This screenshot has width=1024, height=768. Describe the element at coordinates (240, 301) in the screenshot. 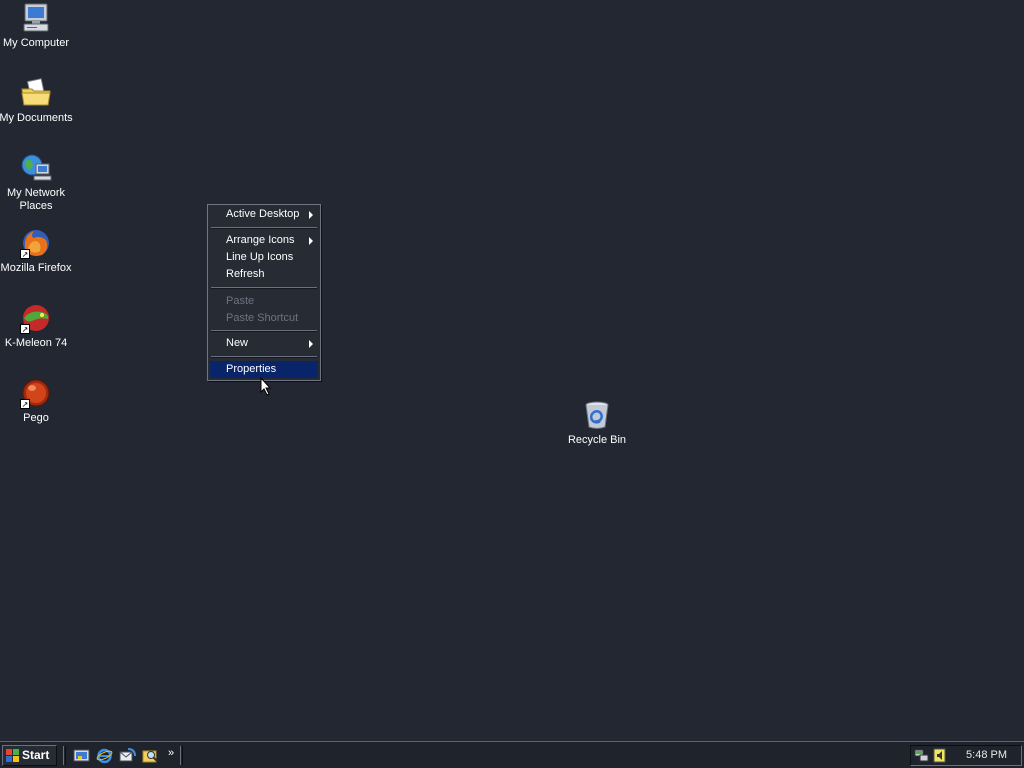

I see `menu-item-label: Paste` at that location.